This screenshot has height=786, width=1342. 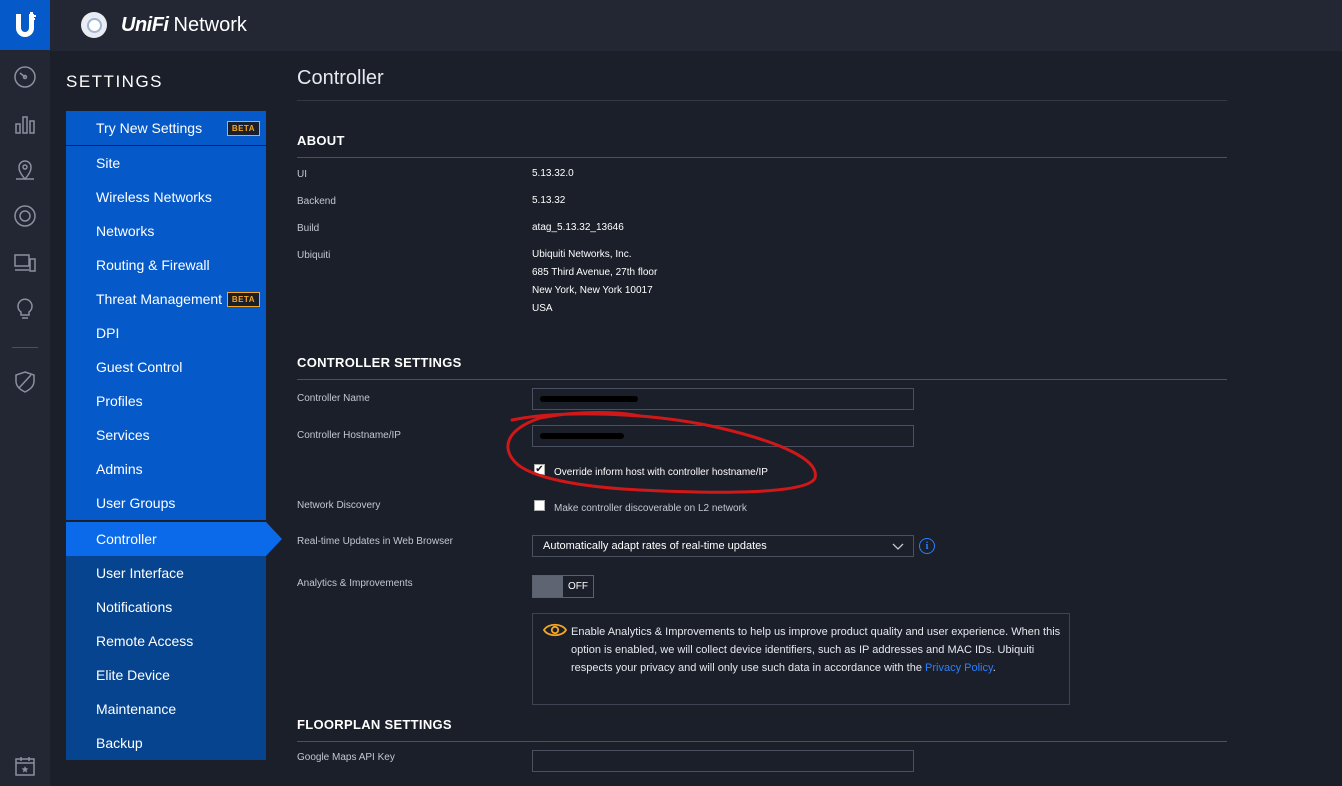 I want to click on menu-item-label: Site, so click(x=108, y=163).